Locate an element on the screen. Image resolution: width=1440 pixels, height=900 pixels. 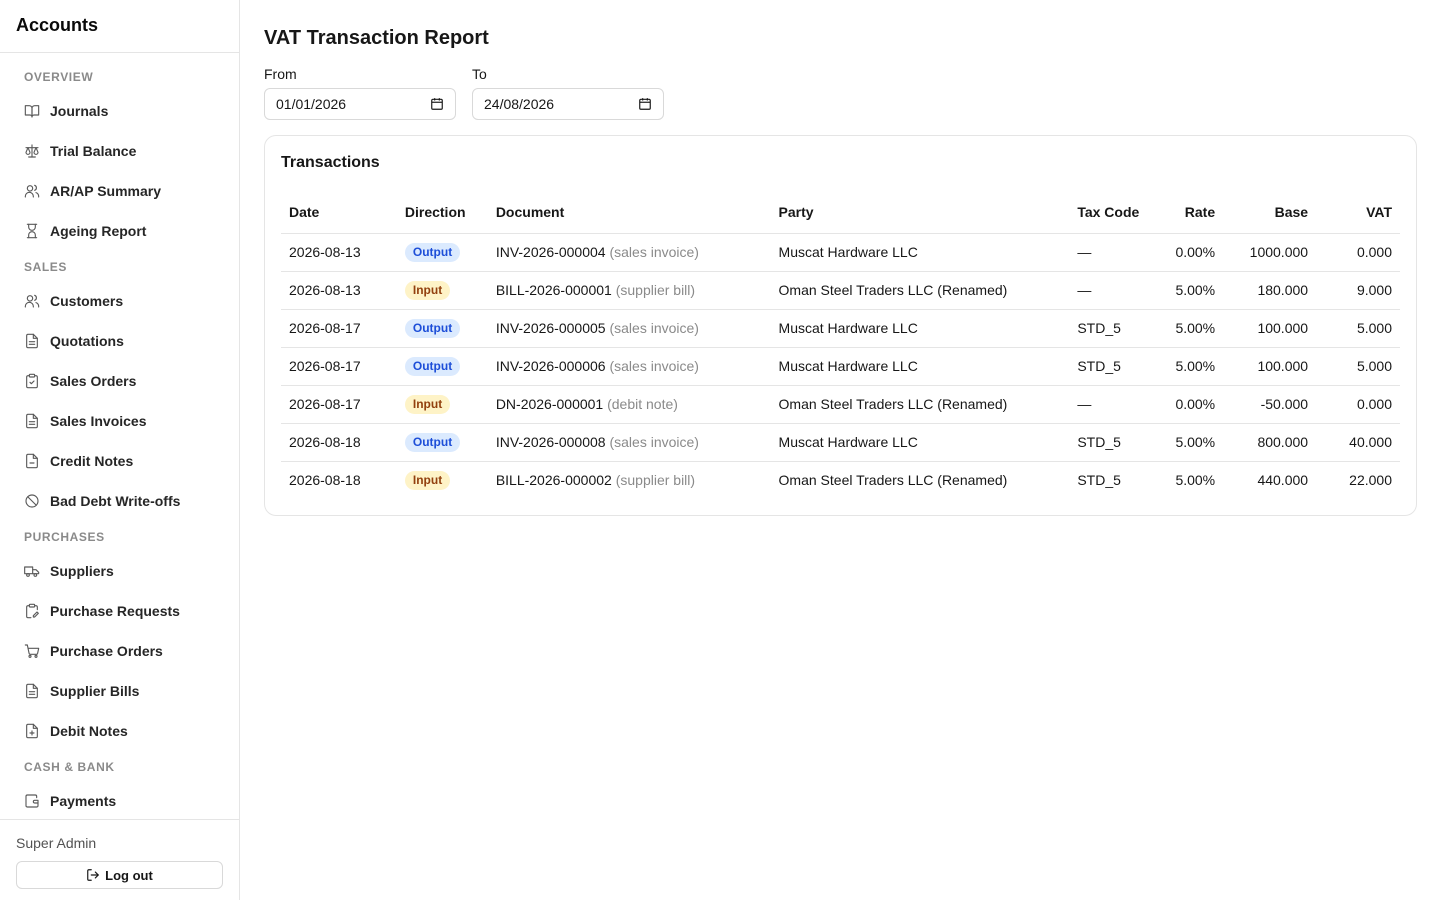
column-header-vat: VAT is located at coordinates (1358, 213).